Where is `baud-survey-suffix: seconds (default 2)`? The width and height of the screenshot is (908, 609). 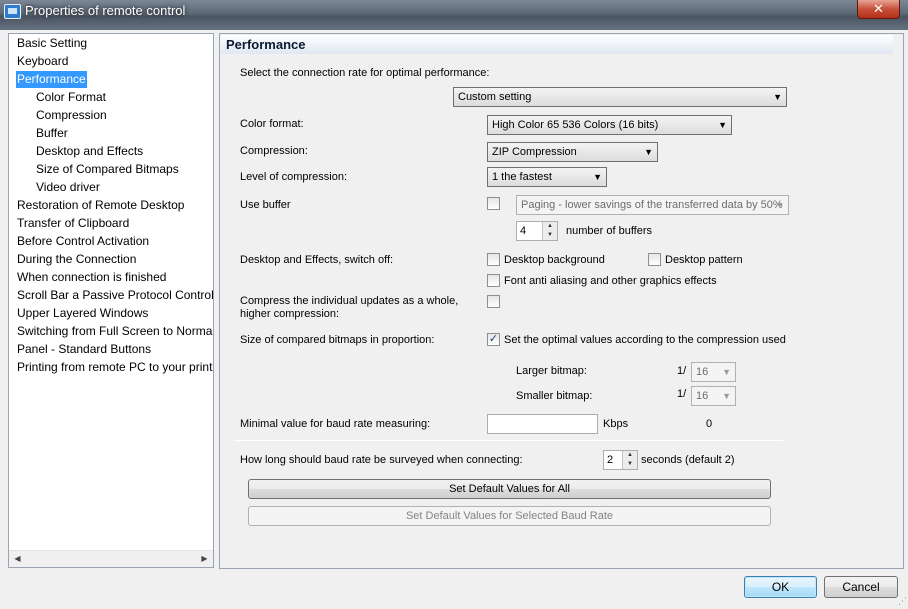
baud-survey-suffix: seconds (default 2) is located at coordinates (688, 460).